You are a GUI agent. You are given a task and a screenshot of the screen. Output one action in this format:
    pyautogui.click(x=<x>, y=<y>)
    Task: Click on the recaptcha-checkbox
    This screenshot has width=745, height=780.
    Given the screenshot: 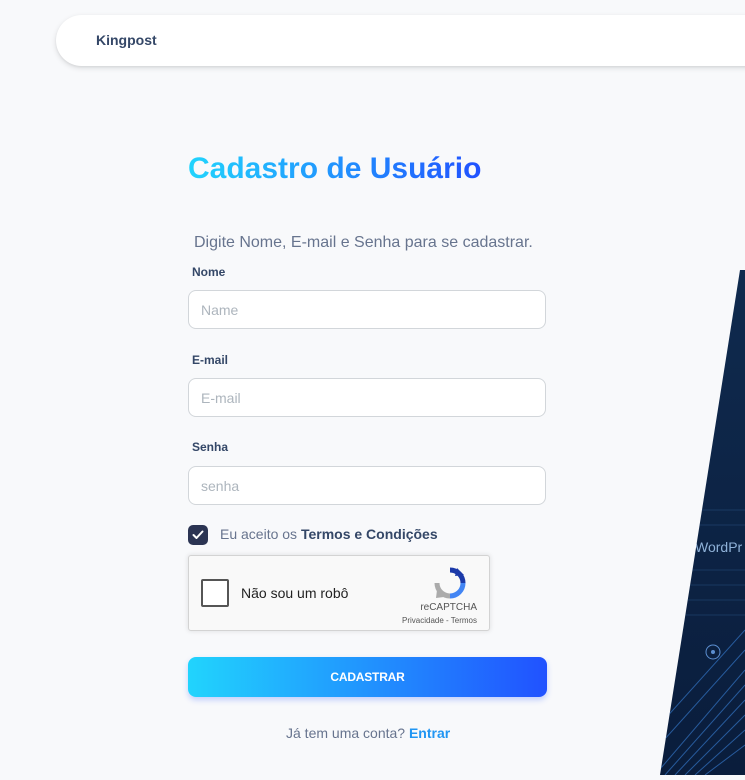 What is the action you would take?
    pyautogui.click(x=215, y=593)
    